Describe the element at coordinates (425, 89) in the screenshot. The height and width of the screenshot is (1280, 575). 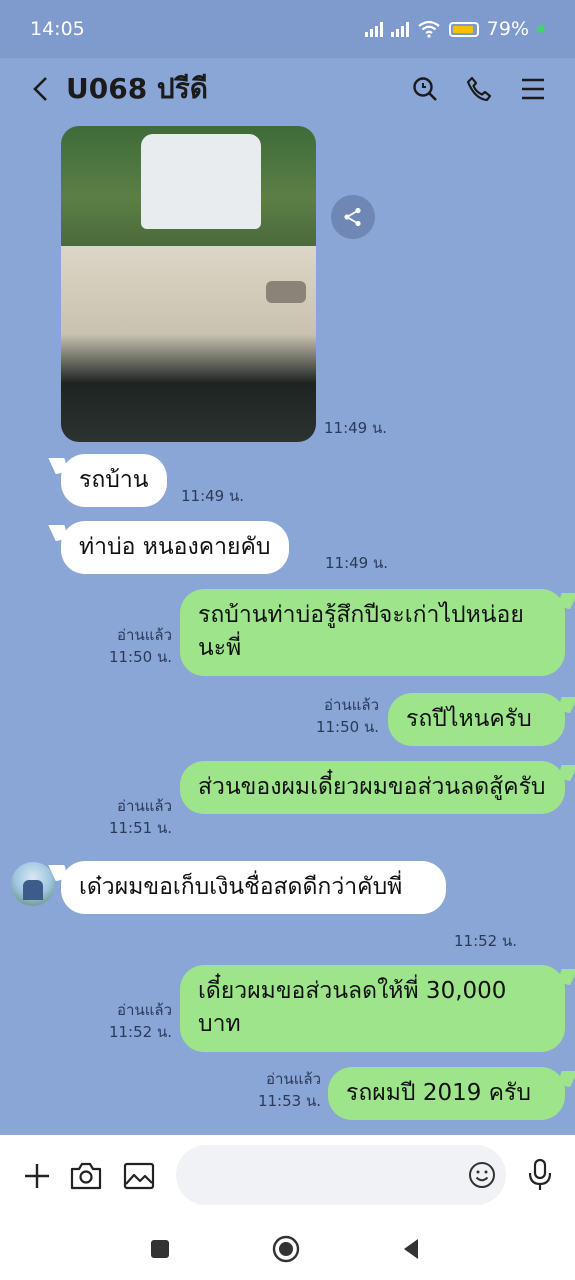
I see `search-icon` at that location.